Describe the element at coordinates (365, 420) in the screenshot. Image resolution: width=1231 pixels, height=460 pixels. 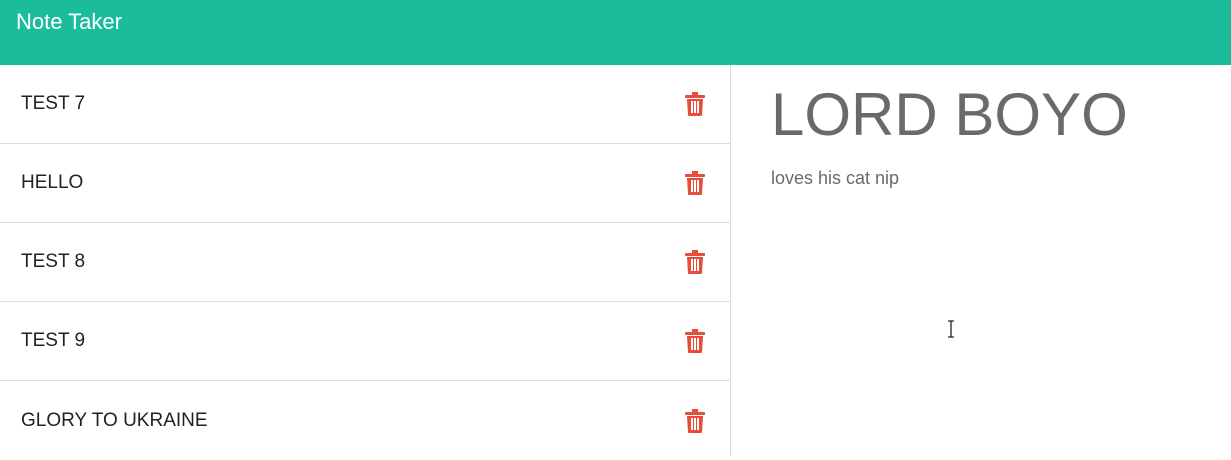
I see `list-item: GLORY TO UKRAINE` at that location.